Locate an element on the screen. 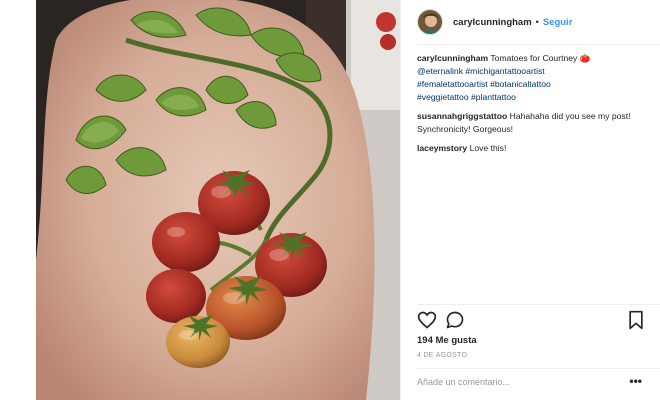 The image size is (660, 400). comment-username: laceymstory is located at coordinates (442, 148).